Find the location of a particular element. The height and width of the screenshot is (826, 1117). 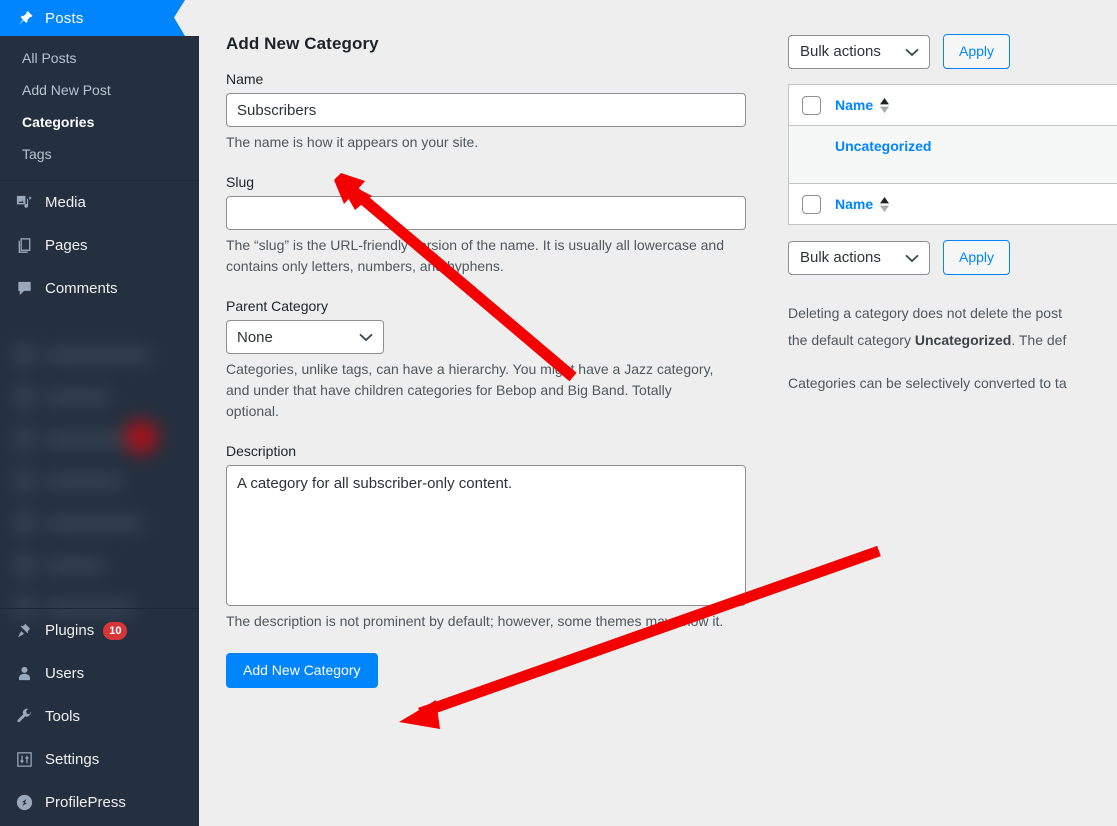

column-header-name-bottom: Name is located at coordinates (862, 204).